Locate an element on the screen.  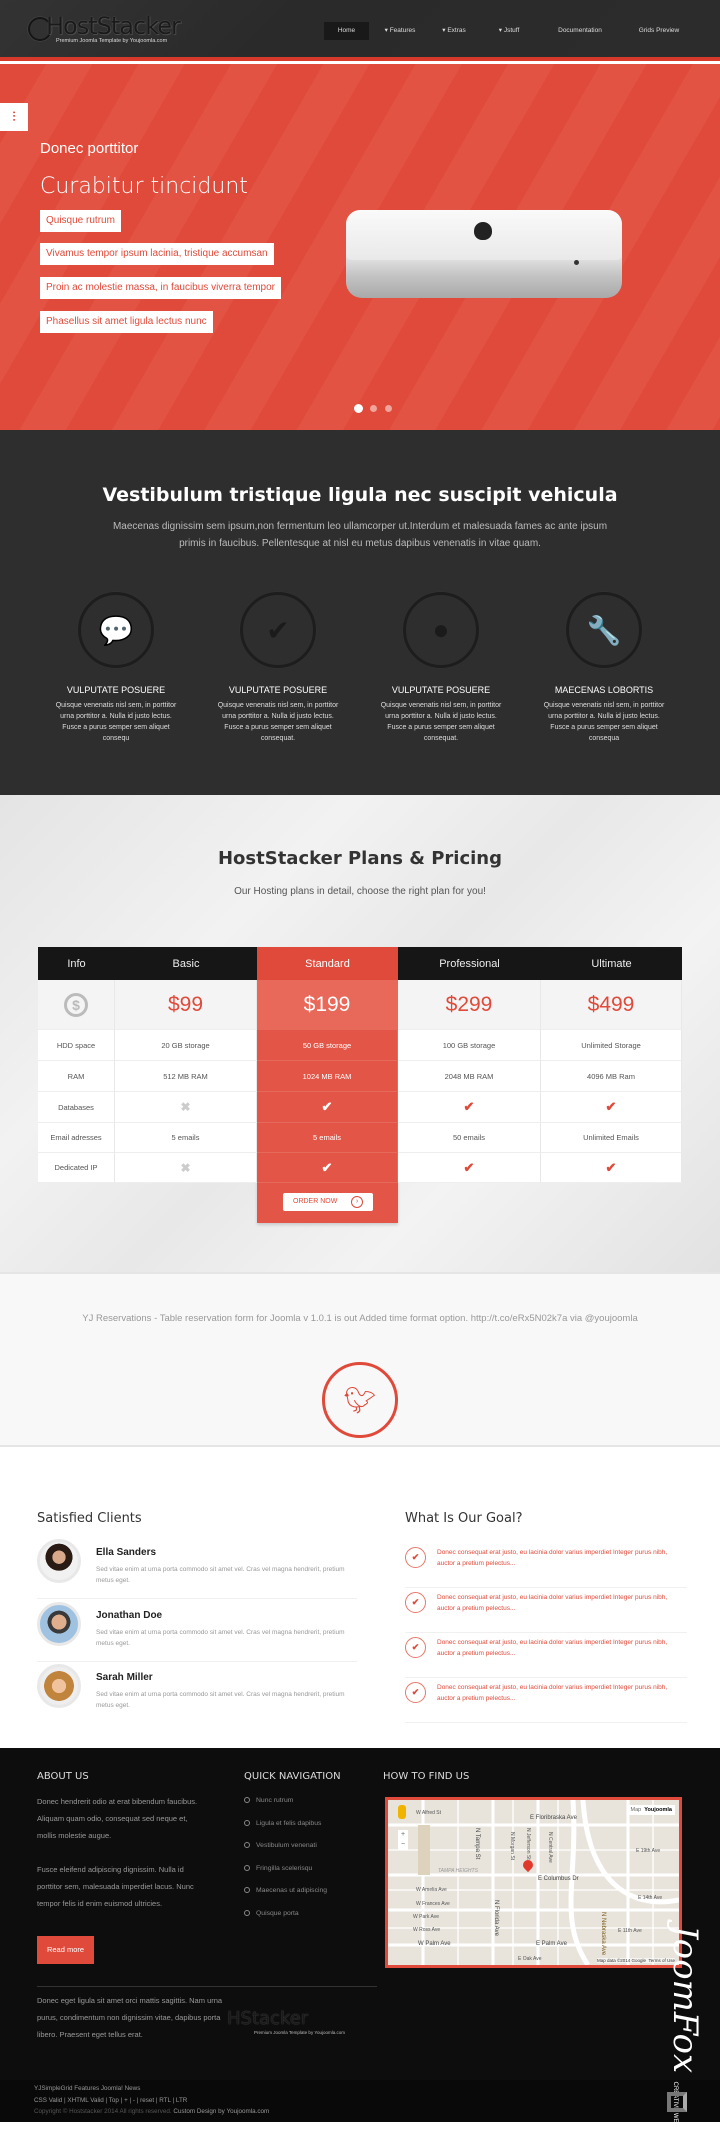
read-more-button: Read more is located at coordinates (65, 1950).